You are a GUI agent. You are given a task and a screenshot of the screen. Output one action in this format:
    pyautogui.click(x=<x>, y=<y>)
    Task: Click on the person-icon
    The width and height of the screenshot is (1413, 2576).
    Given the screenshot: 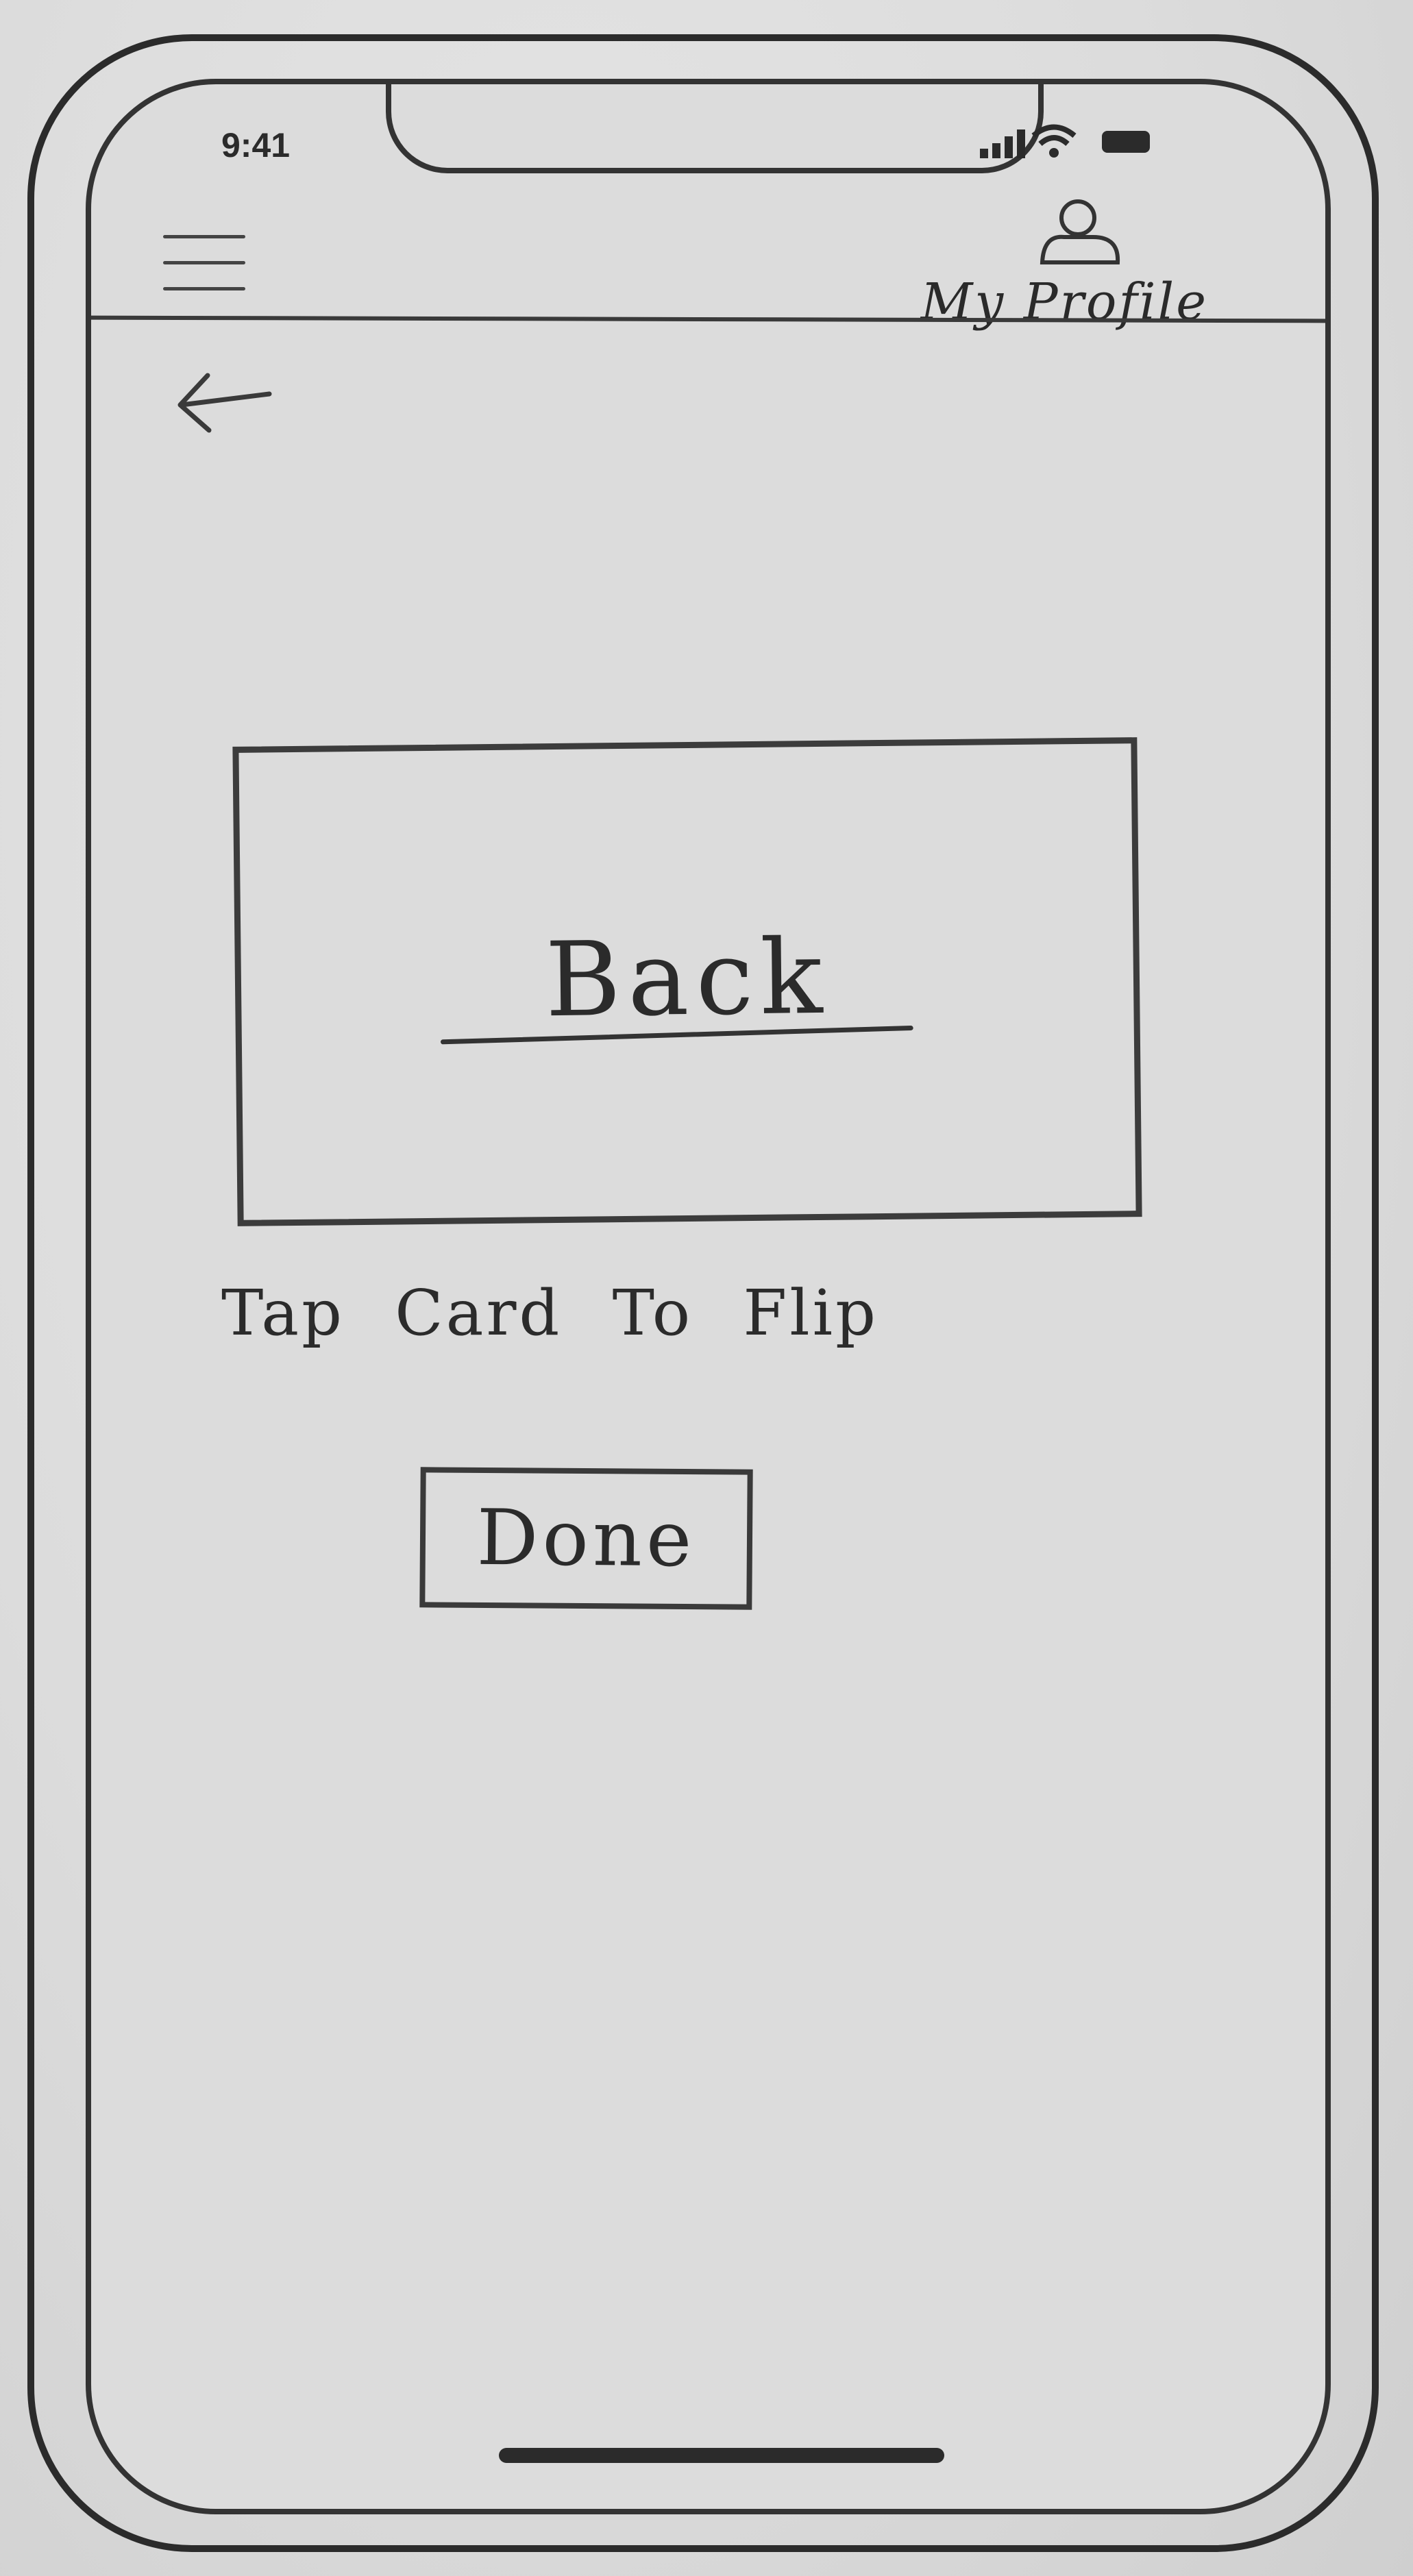 What is the action you would take?
    pyautogui.click(x=1080, y=231)
    